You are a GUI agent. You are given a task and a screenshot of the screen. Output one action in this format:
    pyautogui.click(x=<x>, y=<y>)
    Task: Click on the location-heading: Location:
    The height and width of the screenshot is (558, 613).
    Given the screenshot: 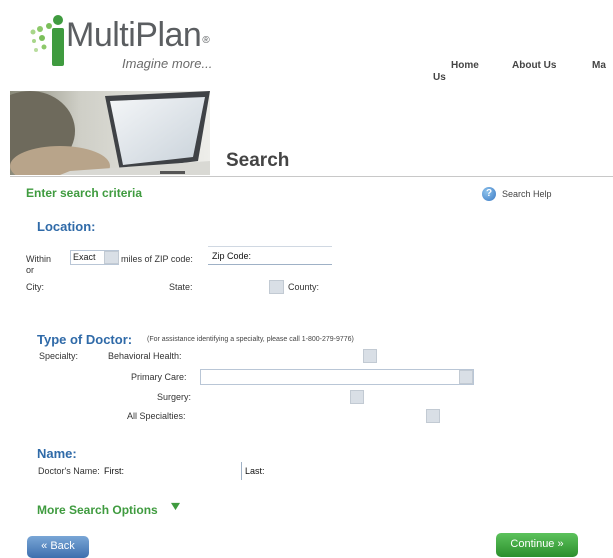 What is the action you would take?
    pyautogui.click(x=66, y=226)
    